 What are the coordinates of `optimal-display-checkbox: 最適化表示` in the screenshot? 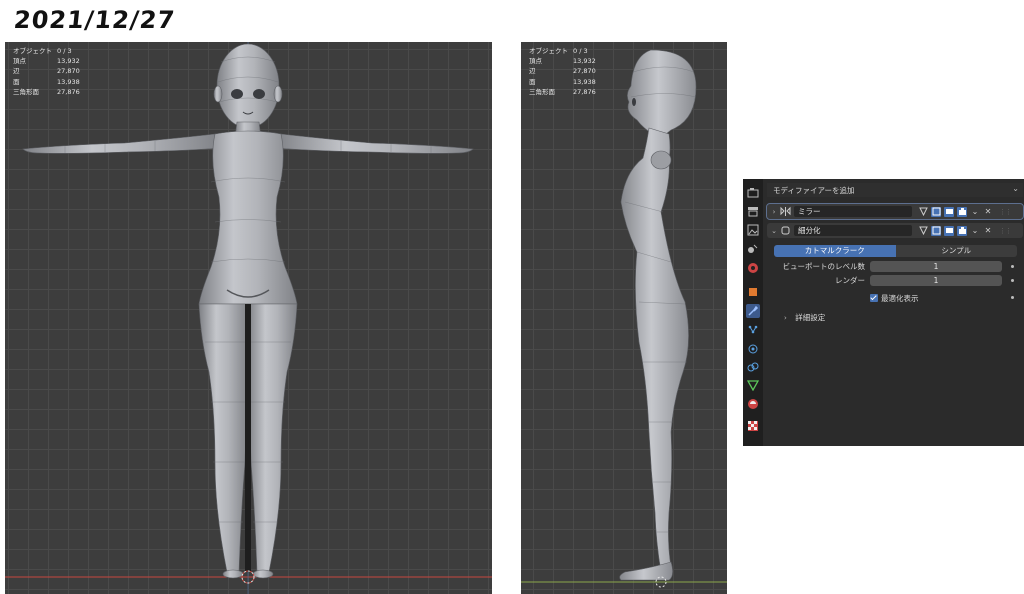 It's located at (894, 298).